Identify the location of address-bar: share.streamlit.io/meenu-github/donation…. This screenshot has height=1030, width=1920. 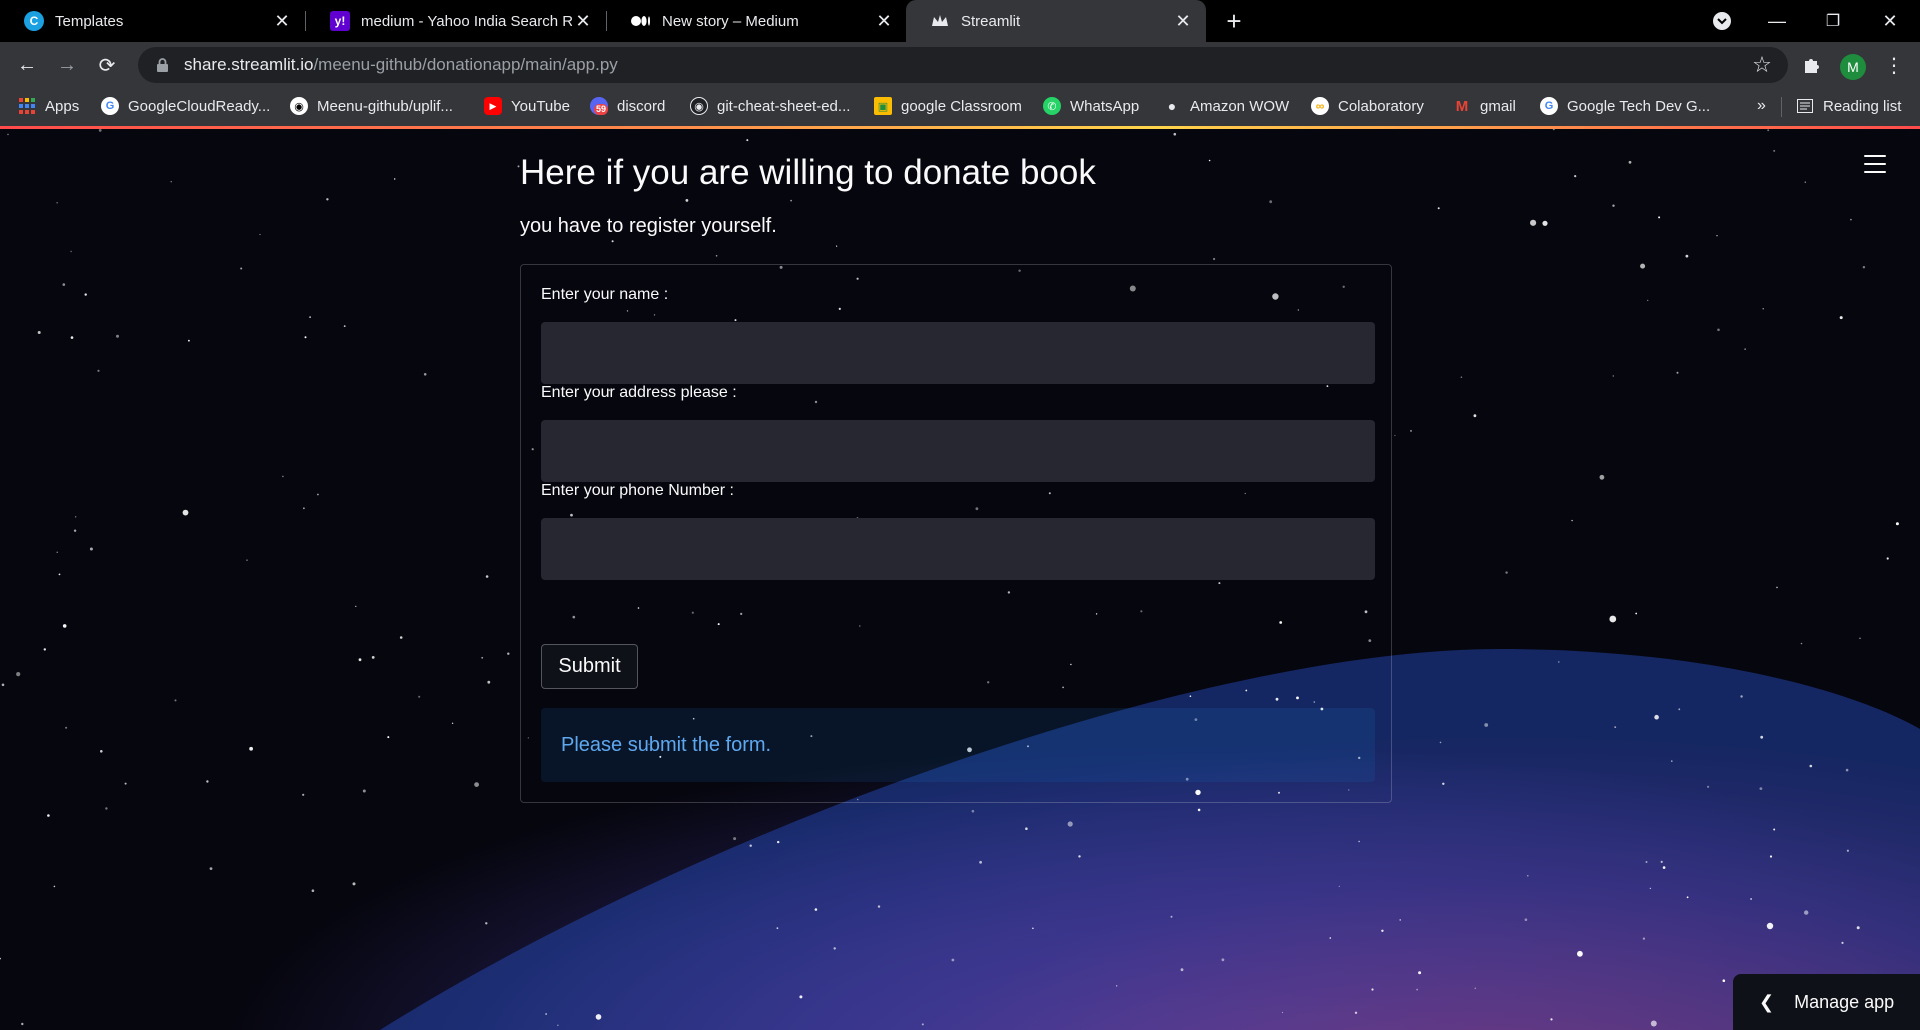
(963, 65).